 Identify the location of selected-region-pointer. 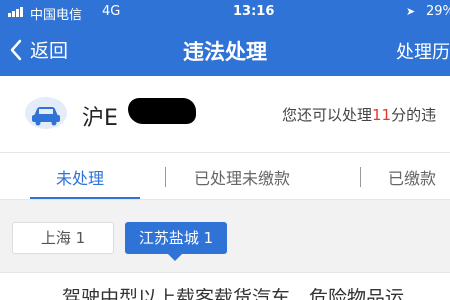
(175, 257).